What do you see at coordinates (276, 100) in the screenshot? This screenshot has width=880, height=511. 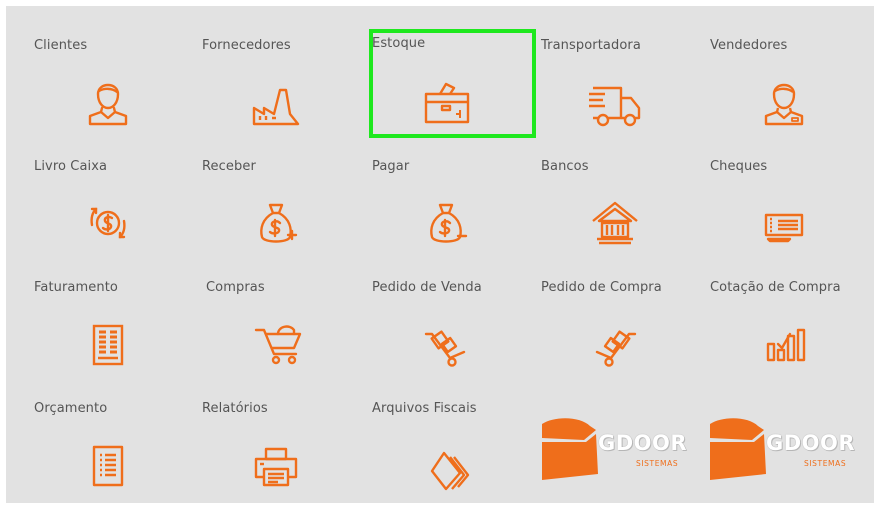 I see `factory-icon` at bounding box center [276, 100].